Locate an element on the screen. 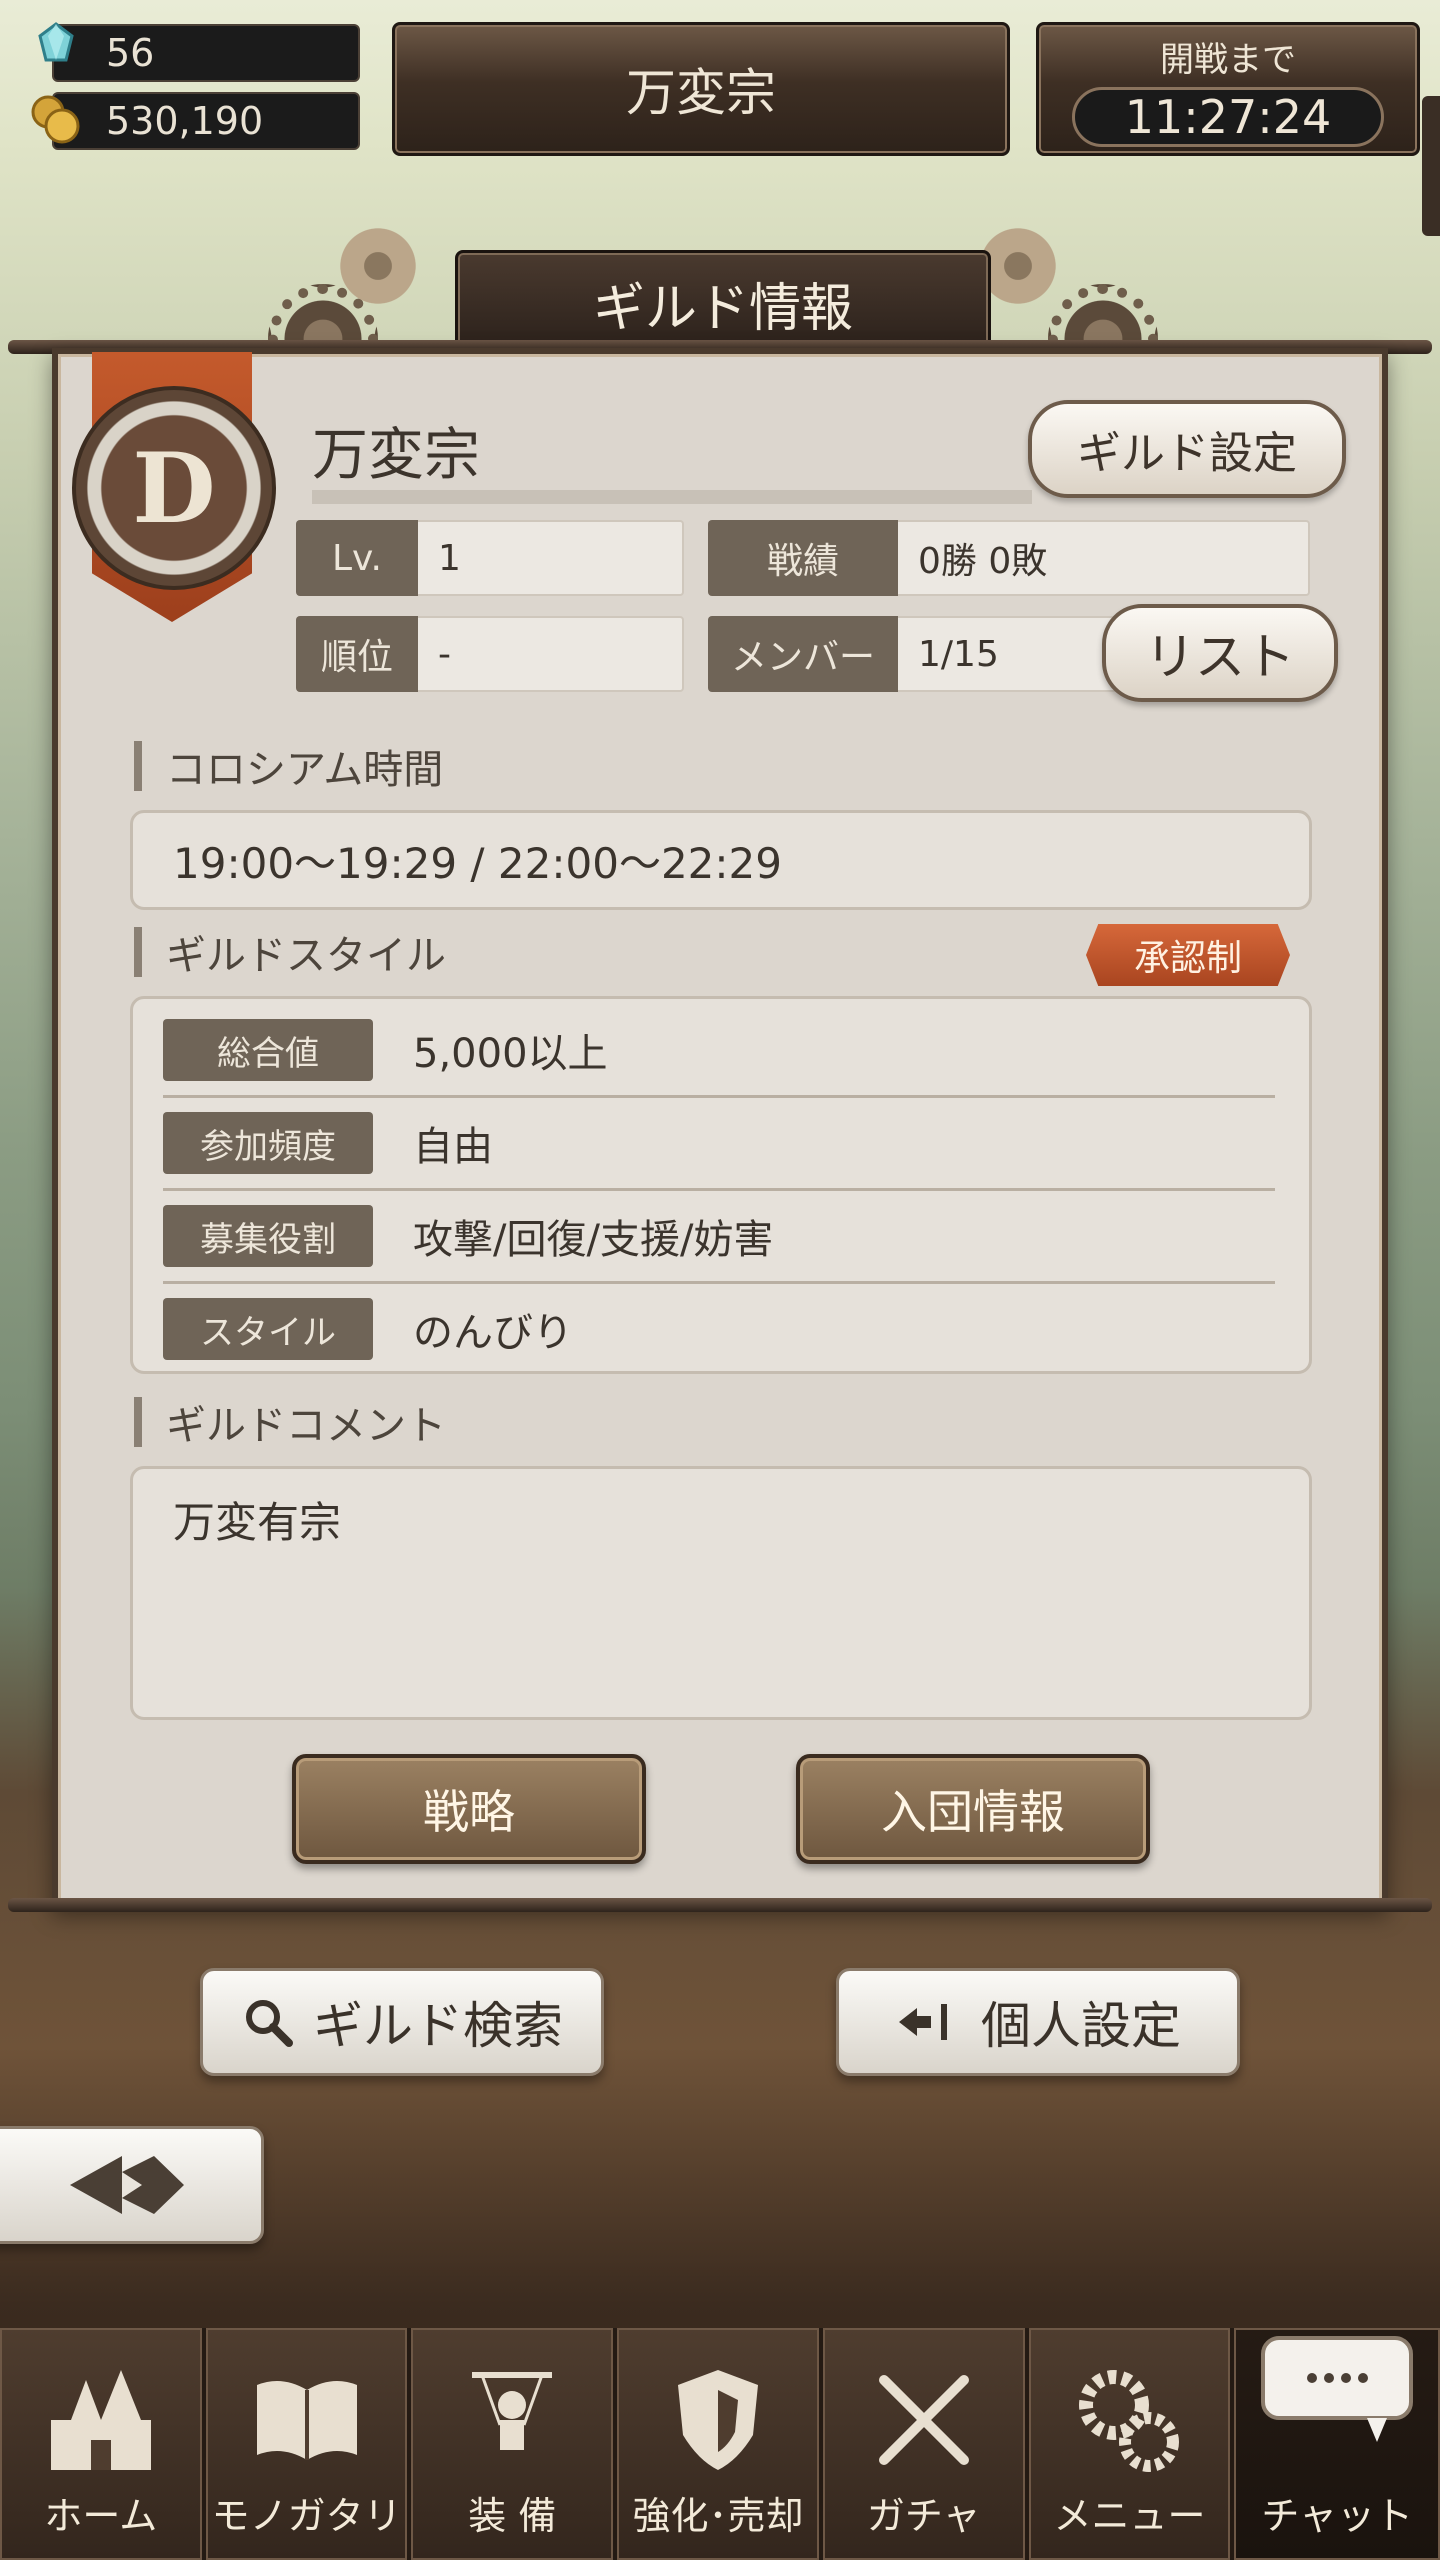 The image size is (1440, 2560). colosseum-times-box: 19:00～19:29 / 22:00～22:29 is located at coordinates (721, 860).